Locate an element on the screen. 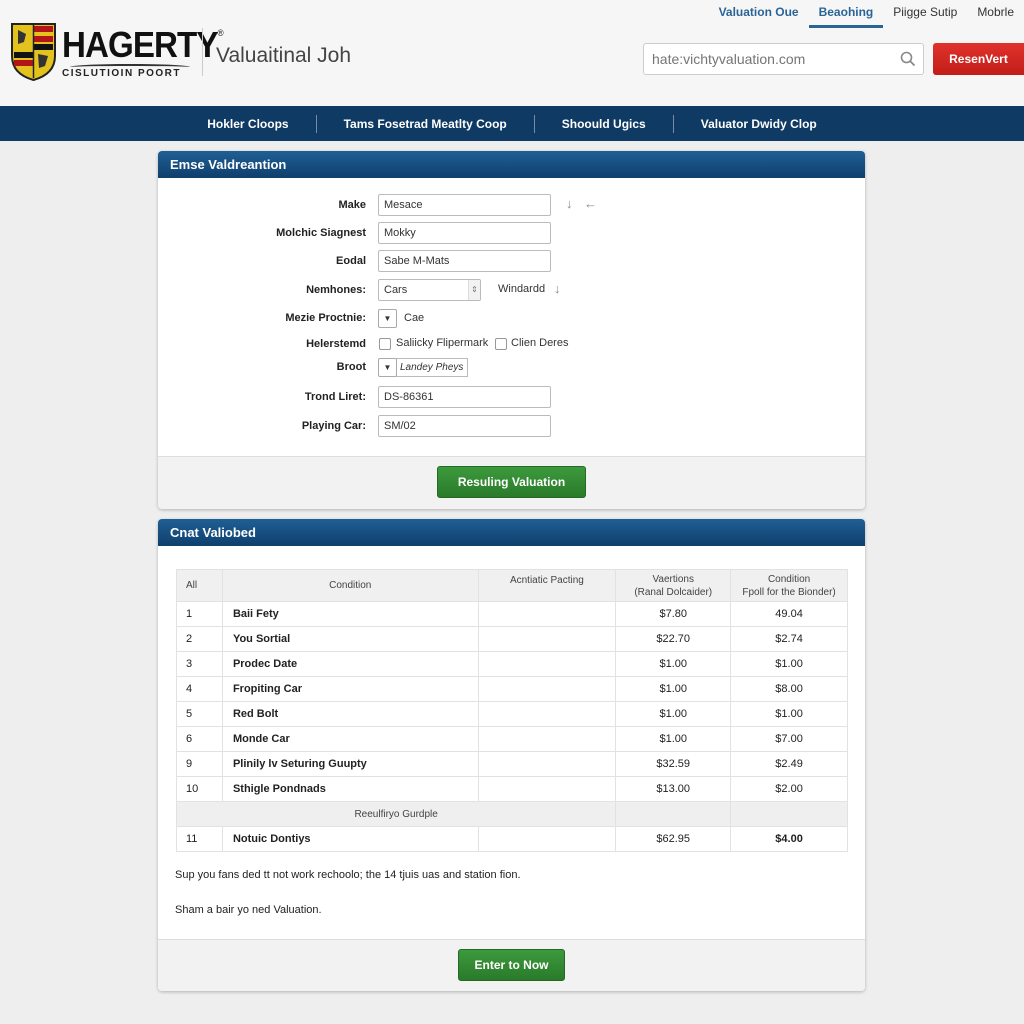 The width and height of the screenshot is (1024, 1024). field-row-broot: Broot ▼ Landey Pheys is located at coordinates (313, 367).